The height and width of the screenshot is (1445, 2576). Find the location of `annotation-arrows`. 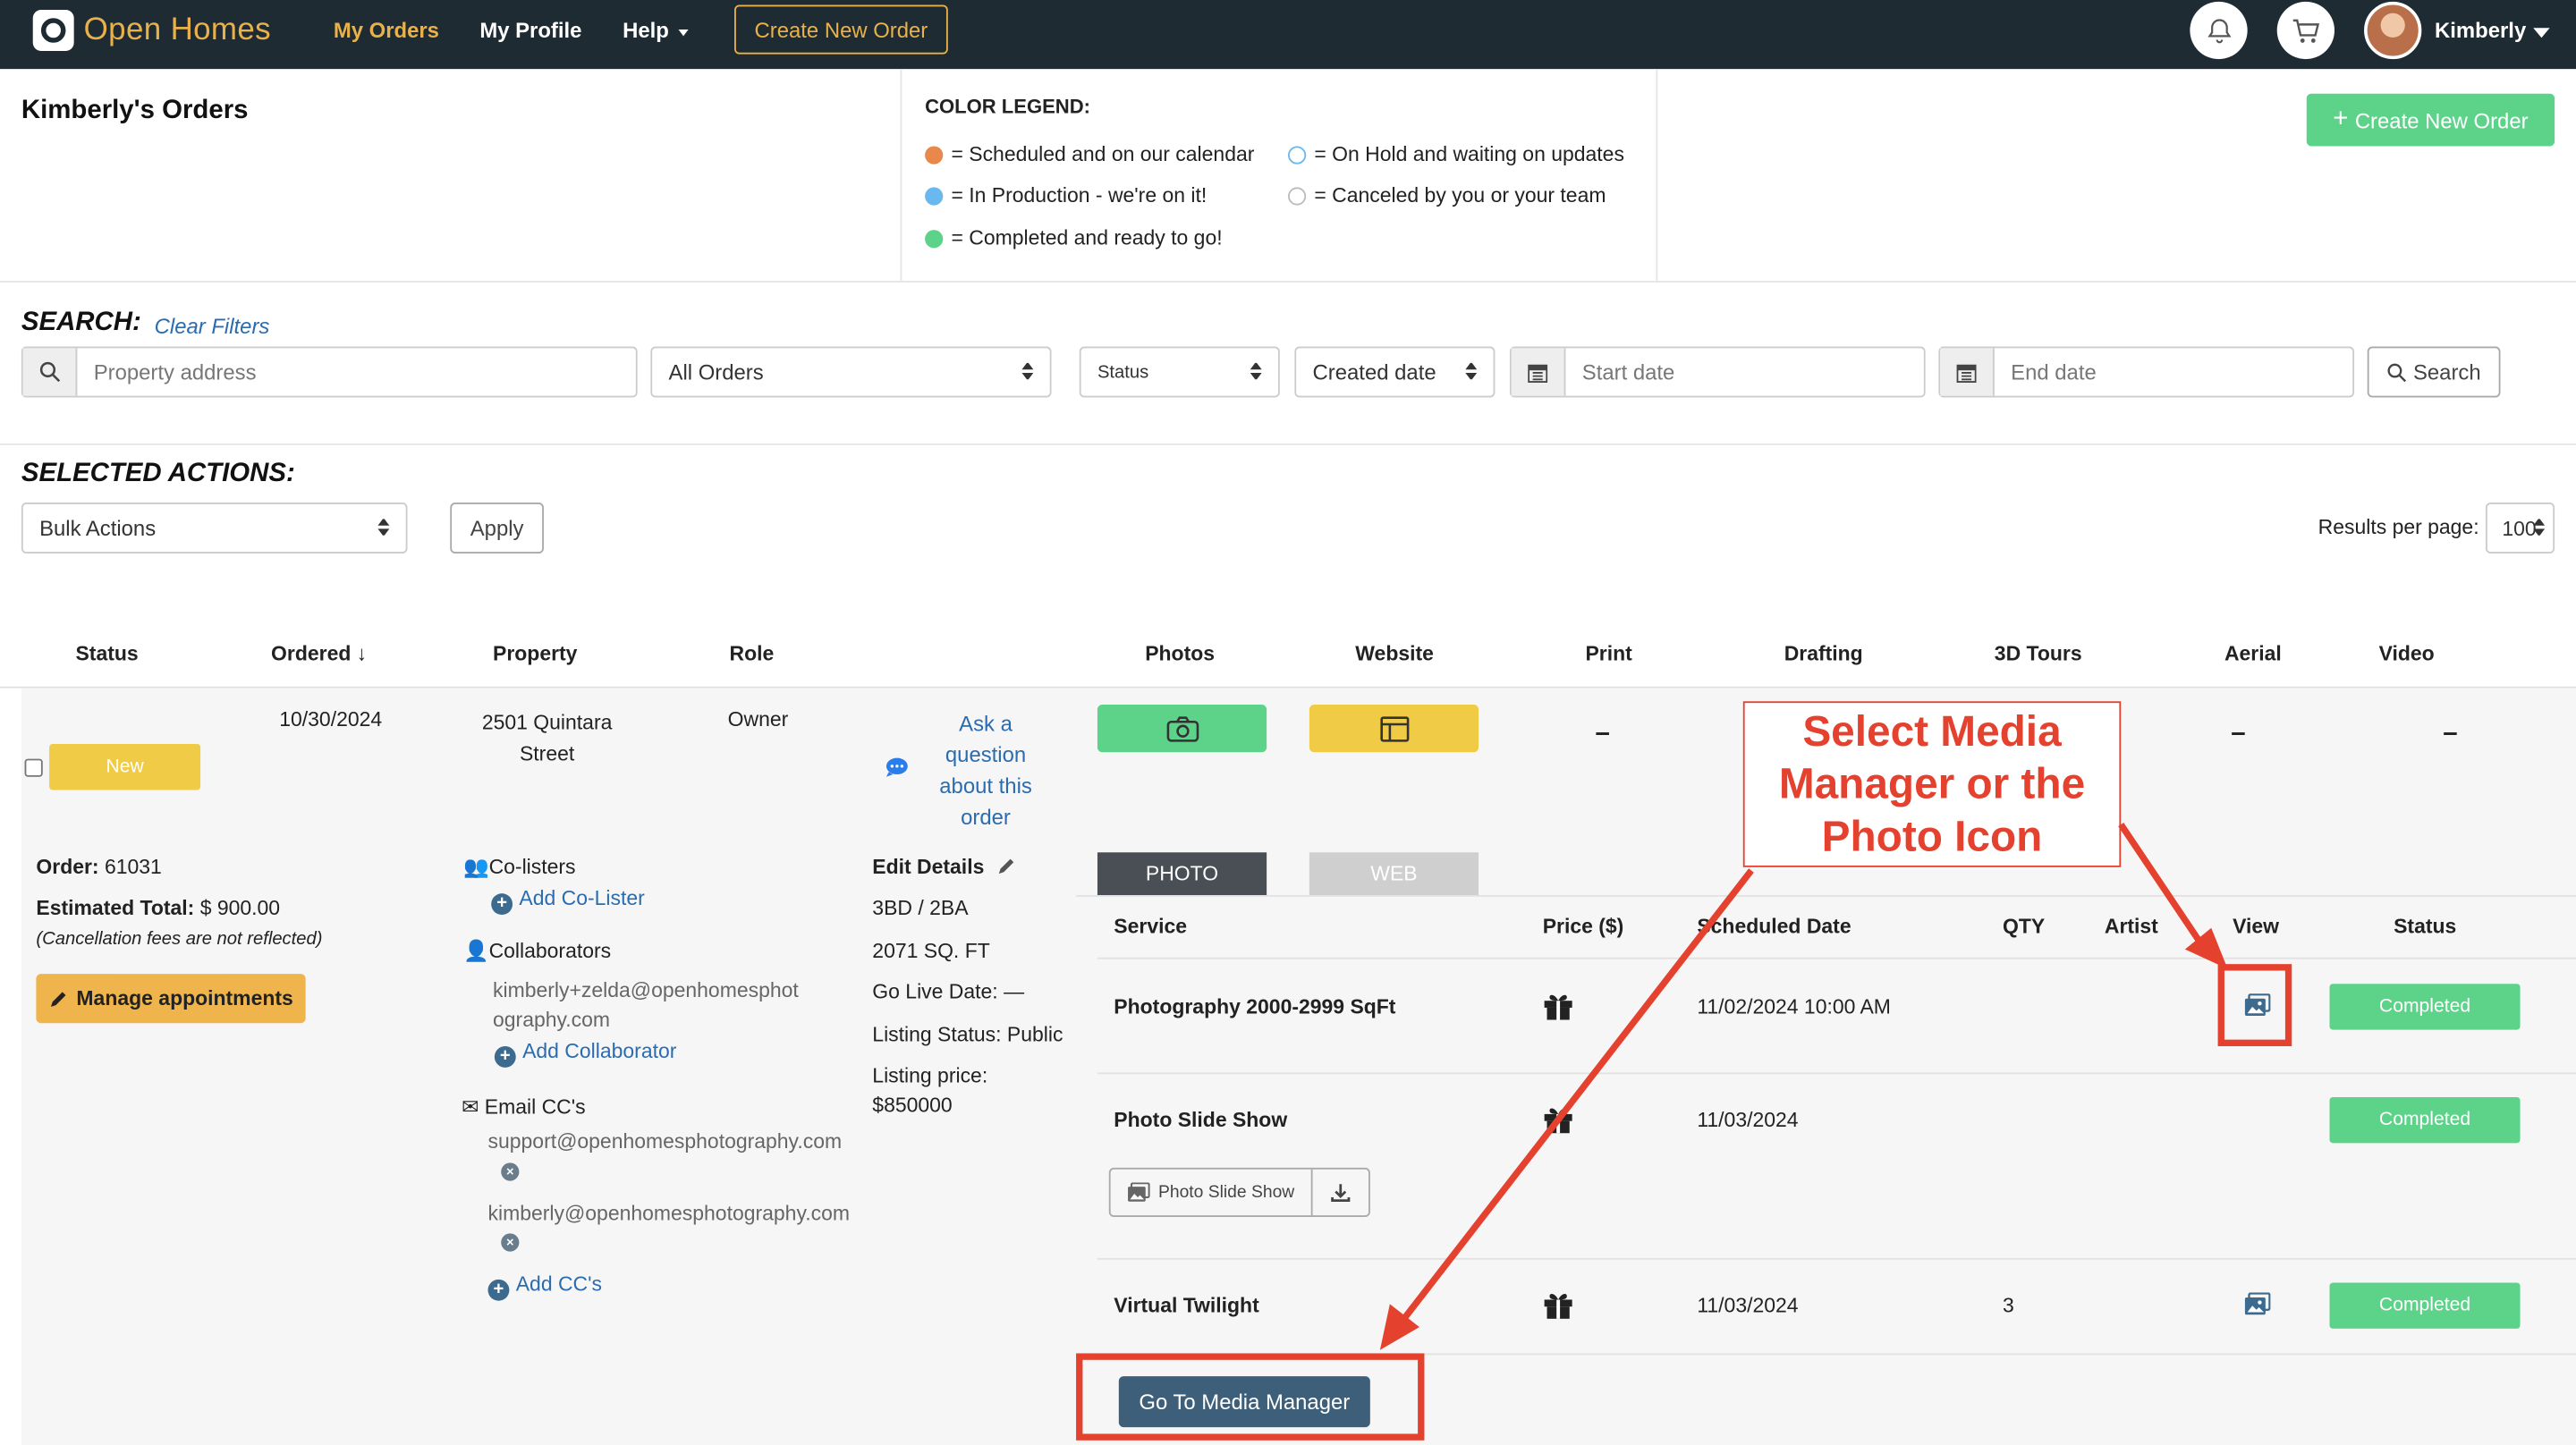

annotation-arrows is located at coordinates (1803, 1086).